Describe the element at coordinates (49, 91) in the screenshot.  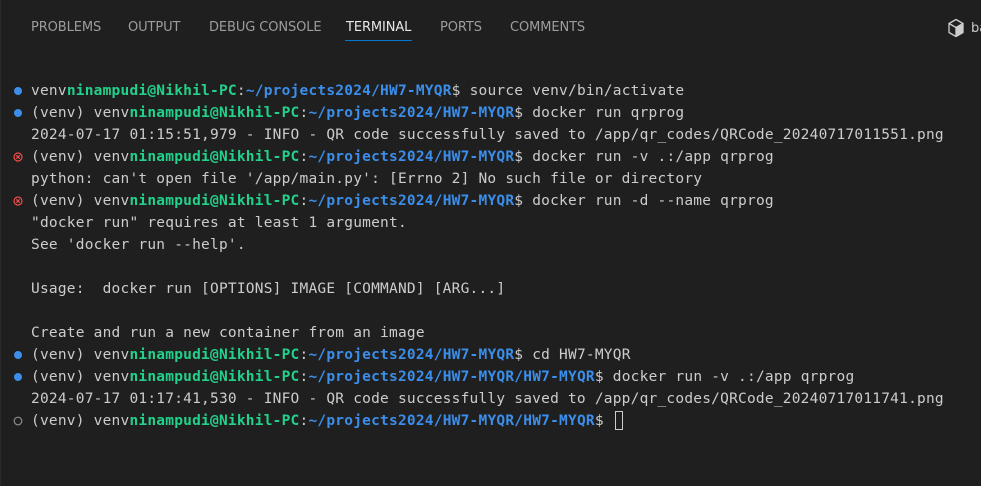
I see `prompt-env: venv` at that location.